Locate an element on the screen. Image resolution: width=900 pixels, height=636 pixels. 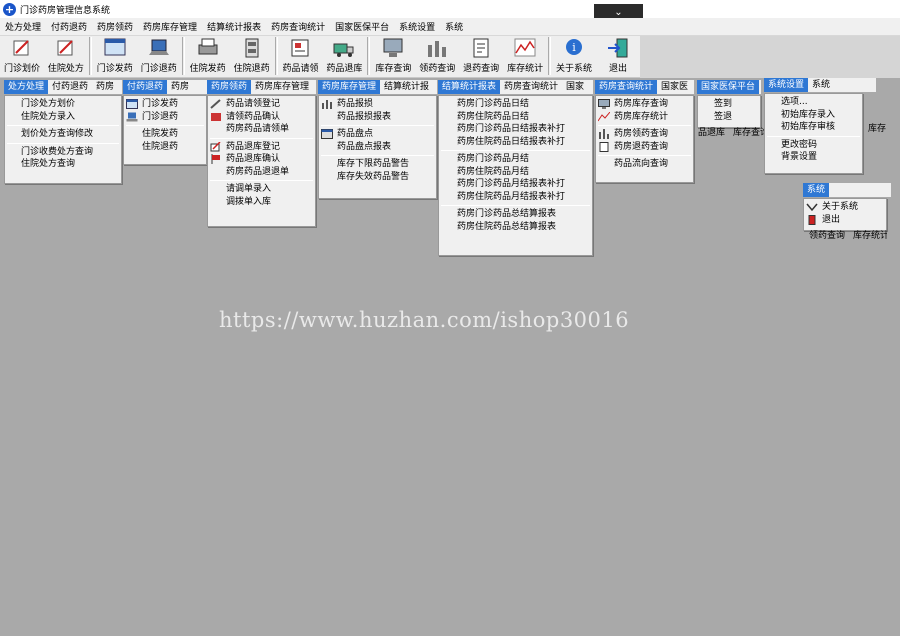
menu-item-transfer-stockin: 调拨单入库 is located at coordinates (261, 202).